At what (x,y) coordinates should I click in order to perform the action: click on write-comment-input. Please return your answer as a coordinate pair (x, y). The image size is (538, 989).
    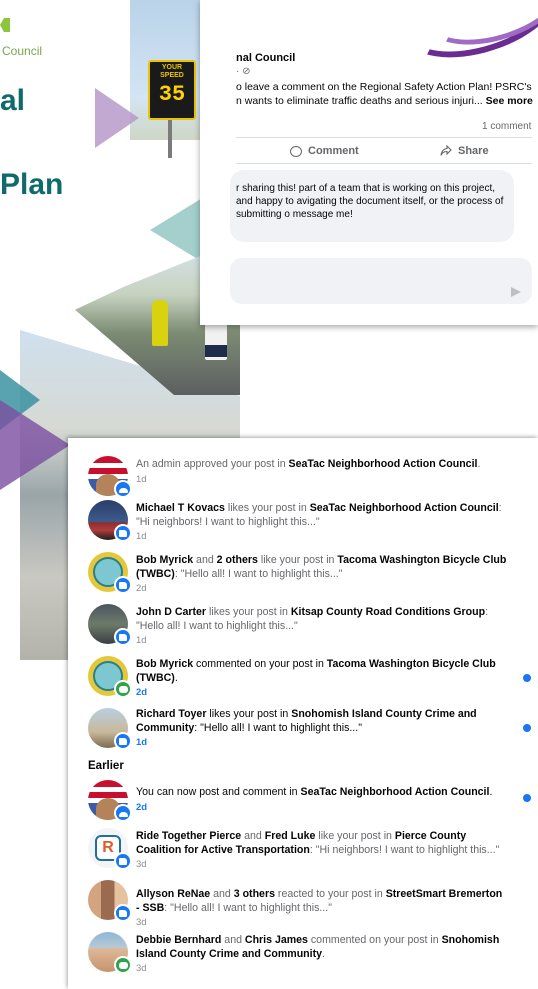
    Looking at the image, I should click on (381, 281).